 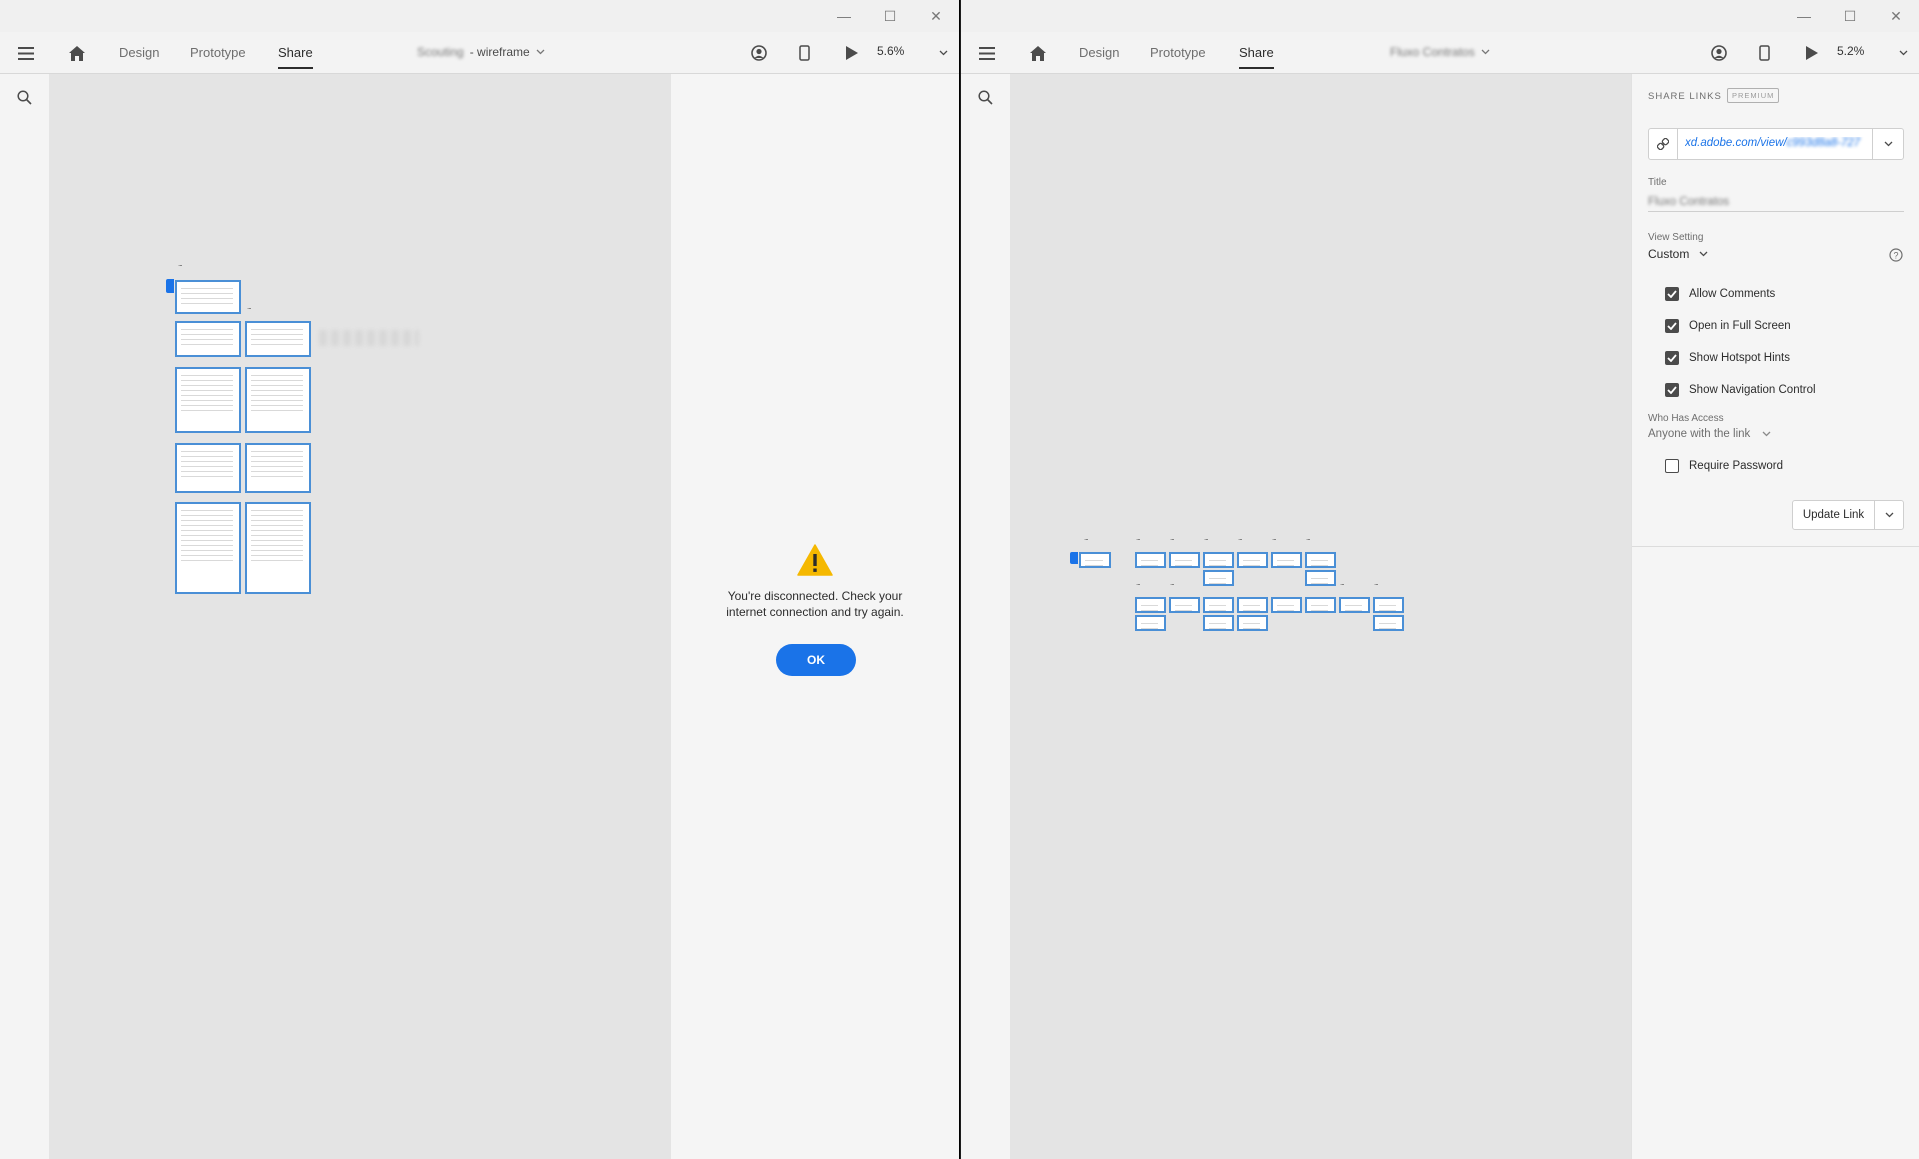 What do you see at coordinates (440, 52) in the screenshot?
I see `document-title-blurred: Scouting` at bounding box center [440, 52].